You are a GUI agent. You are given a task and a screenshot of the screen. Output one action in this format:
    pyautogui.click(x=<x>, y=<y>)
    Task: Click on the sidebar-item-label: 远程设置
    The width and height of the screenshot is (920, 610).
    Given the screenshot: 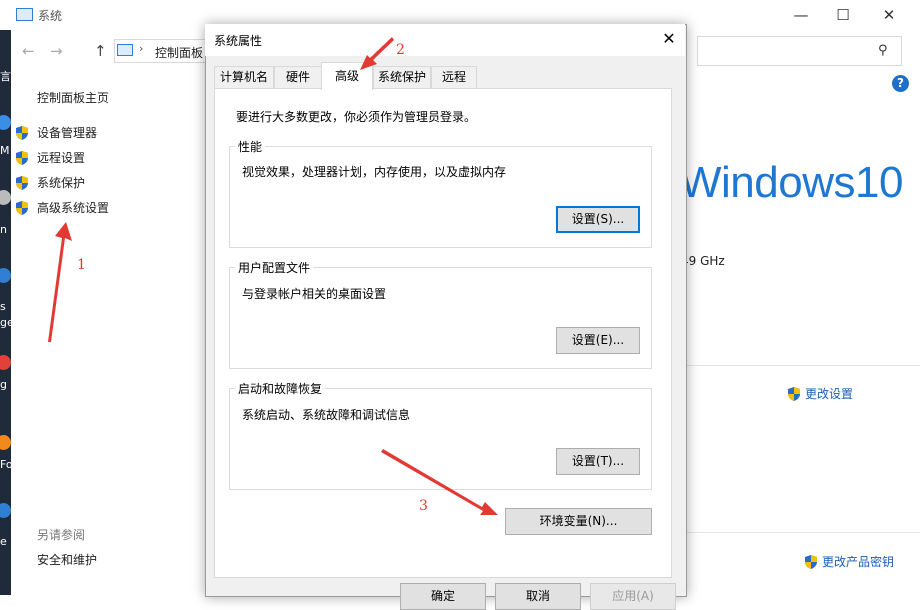 What is the action you would take?
    pyautogui.click(x=61, y=158)
    